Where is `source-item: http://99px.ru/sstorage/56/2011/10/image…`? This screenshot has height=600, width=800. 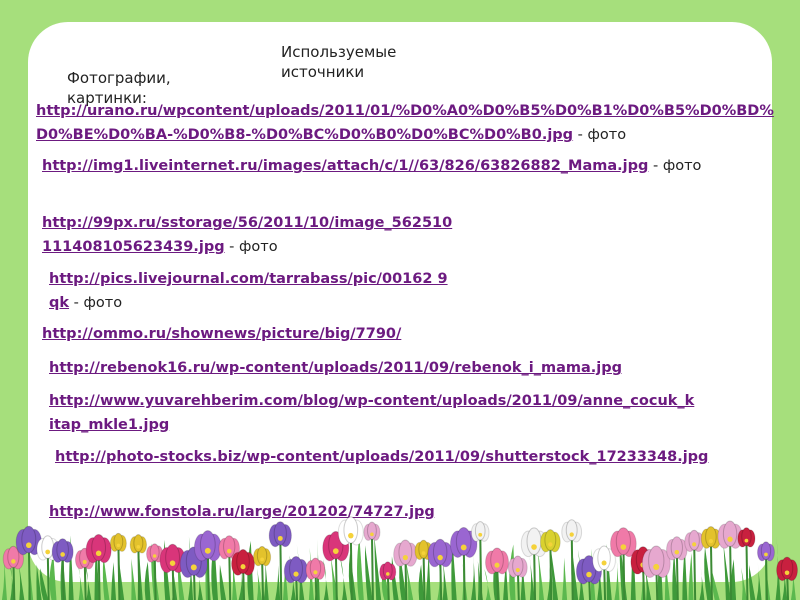
source-item: http://99px.ru/sstorage/56/2011/10/image… is located at coordinates (252, 235).